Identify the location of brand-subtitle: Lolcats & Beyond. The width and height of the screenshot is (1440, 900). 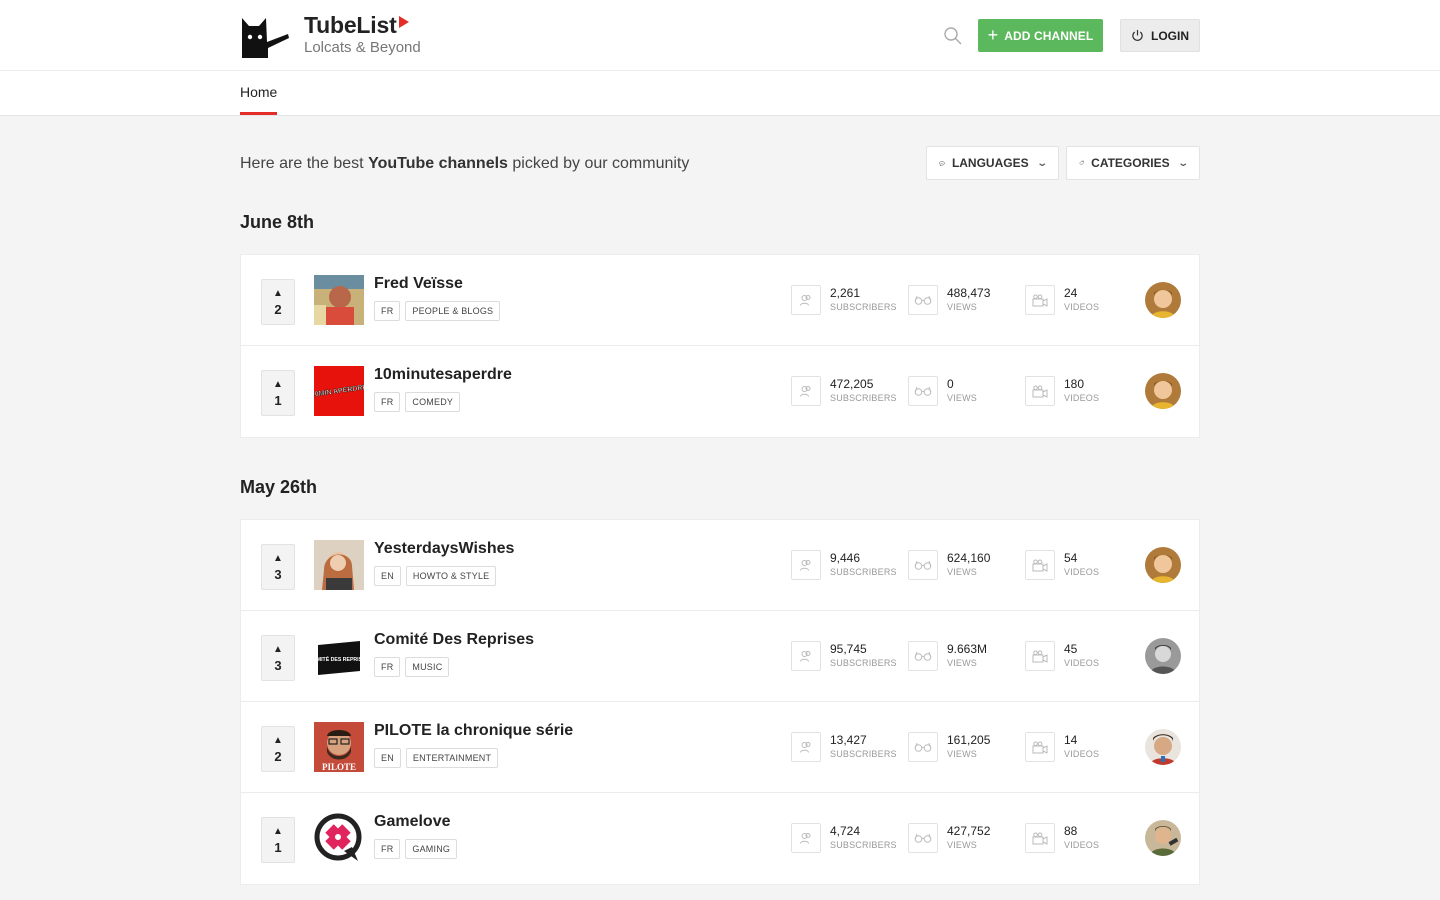
(362, 47).